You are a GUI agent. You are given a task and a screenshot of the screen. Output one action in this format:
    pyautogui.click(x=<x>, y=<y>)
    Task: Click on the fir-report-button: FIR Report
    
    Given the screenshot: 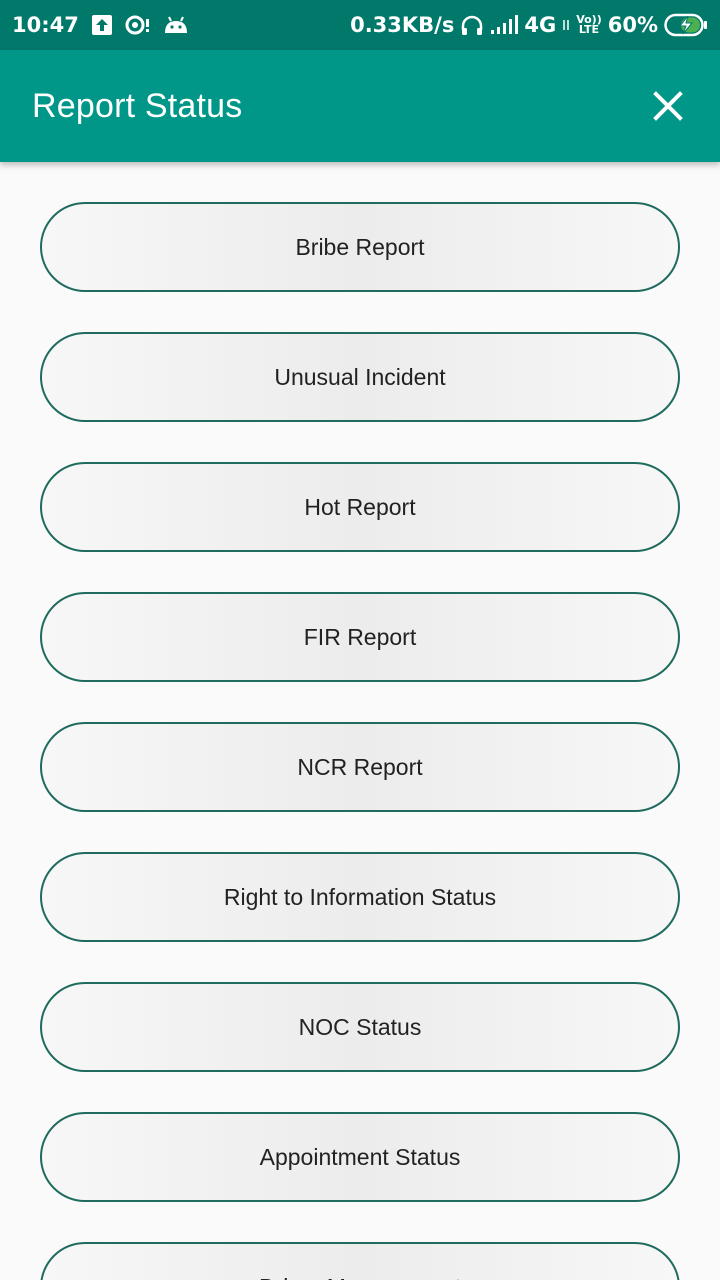 What is the action you would take?
    pyautogui.click(x=360, y=637)
    